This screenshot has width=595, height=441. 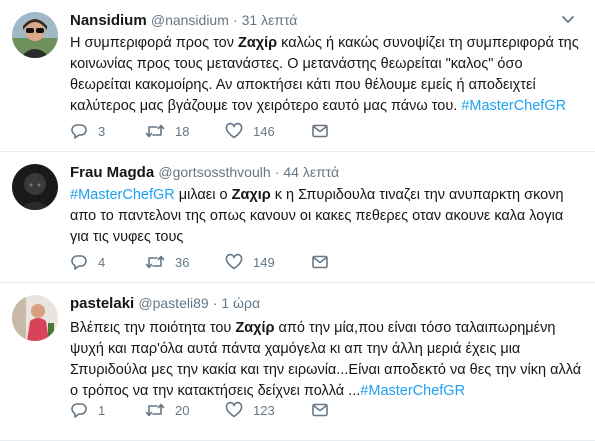 I want to click on highlighted-term: Ζαχιρ, so click(x=251, y=195).